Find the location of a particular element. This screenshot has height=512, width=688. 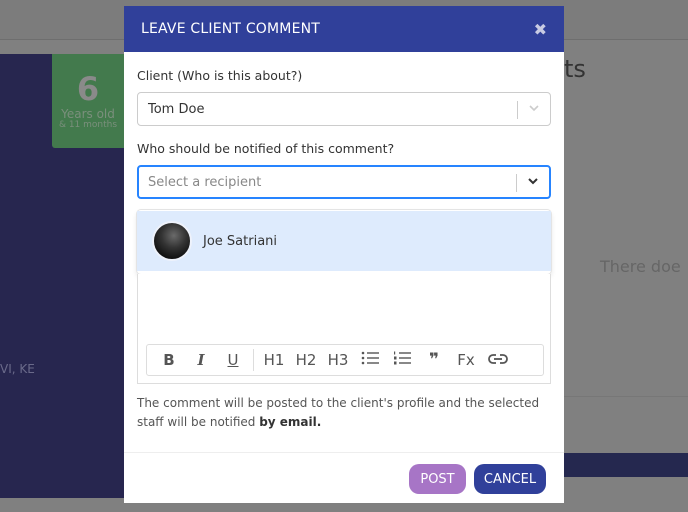

underline-button: U is located at coordinates (233, 360).